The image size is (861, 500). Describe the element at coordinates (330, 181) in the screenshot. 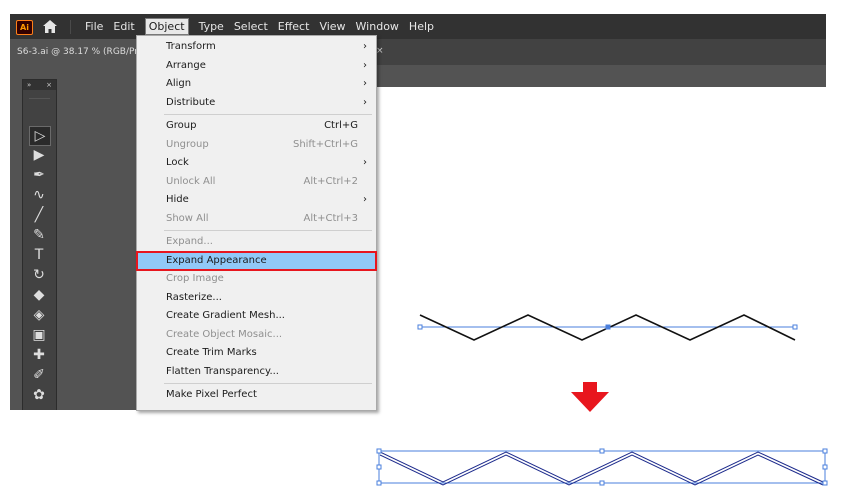

I see `menu-item-shortcut: Alt+Ctrl+2` at that location.